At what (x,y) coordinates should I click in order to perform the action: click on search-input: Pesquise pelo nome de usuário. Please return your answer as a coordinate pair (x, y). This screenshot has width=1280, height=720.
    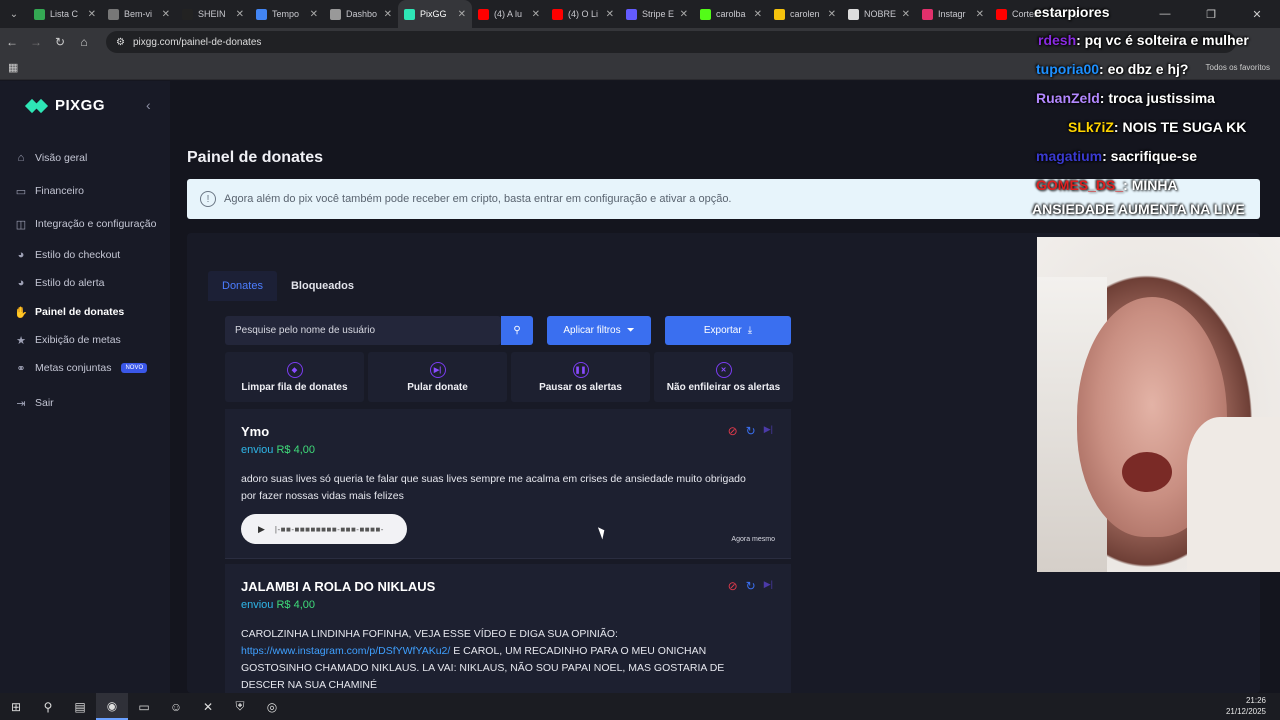
    Looking at the image, I should click on (363, 330).